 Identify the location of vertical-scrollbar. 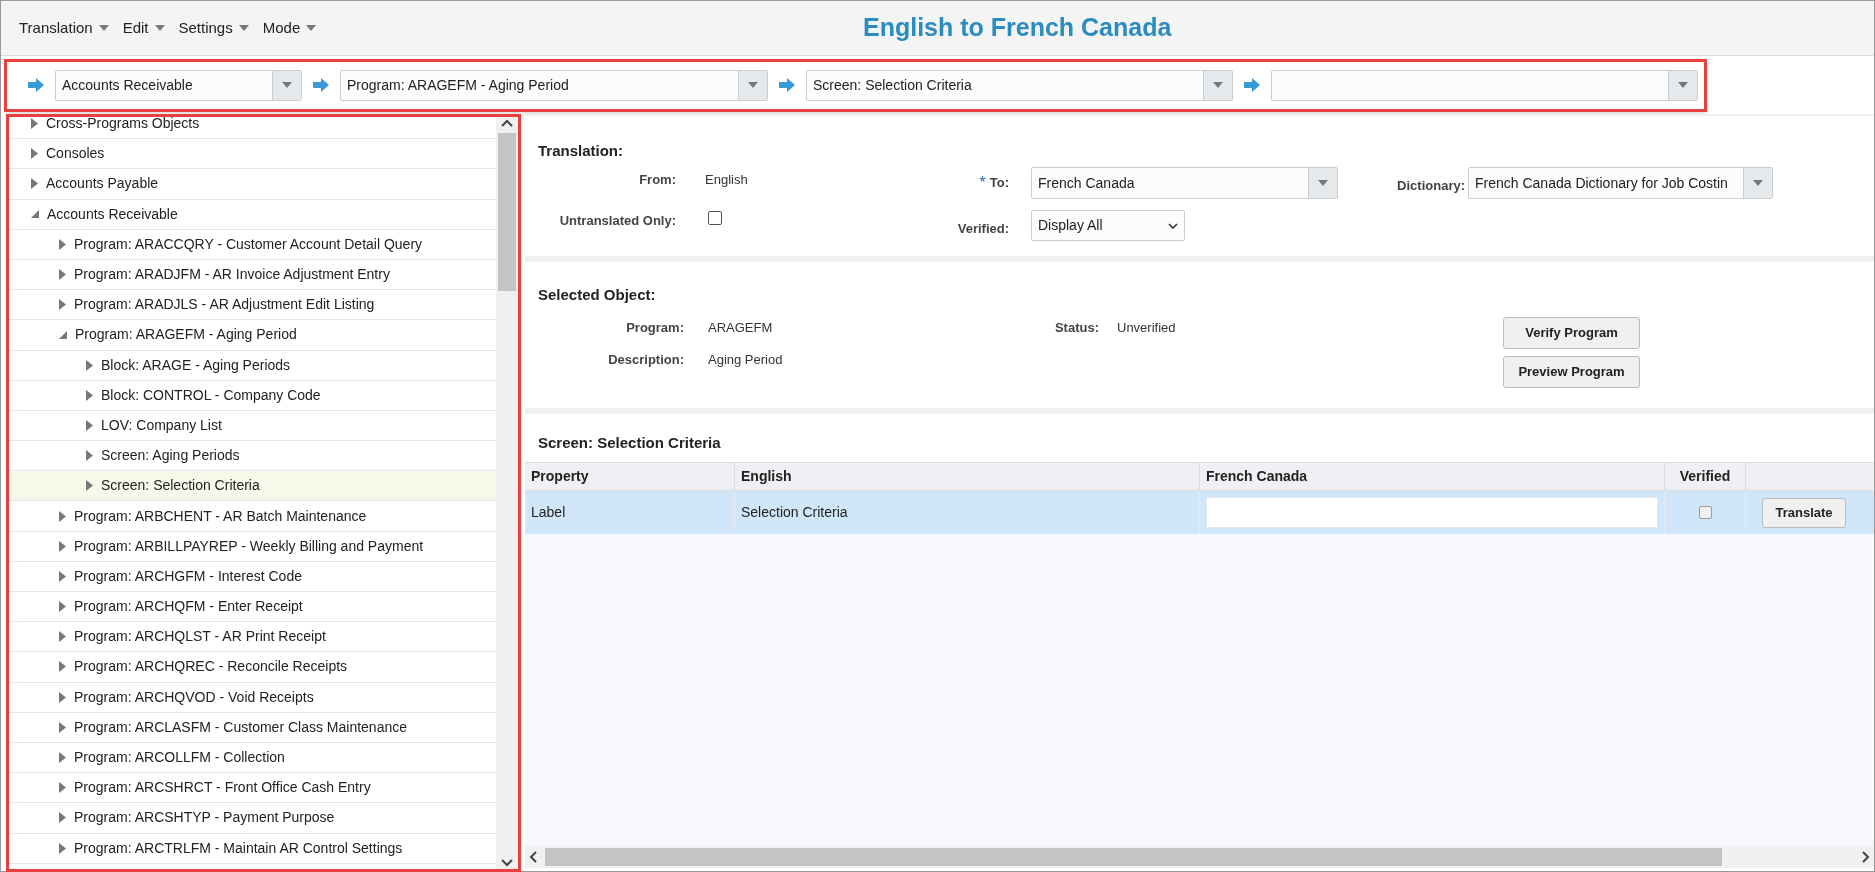
(507, 493).